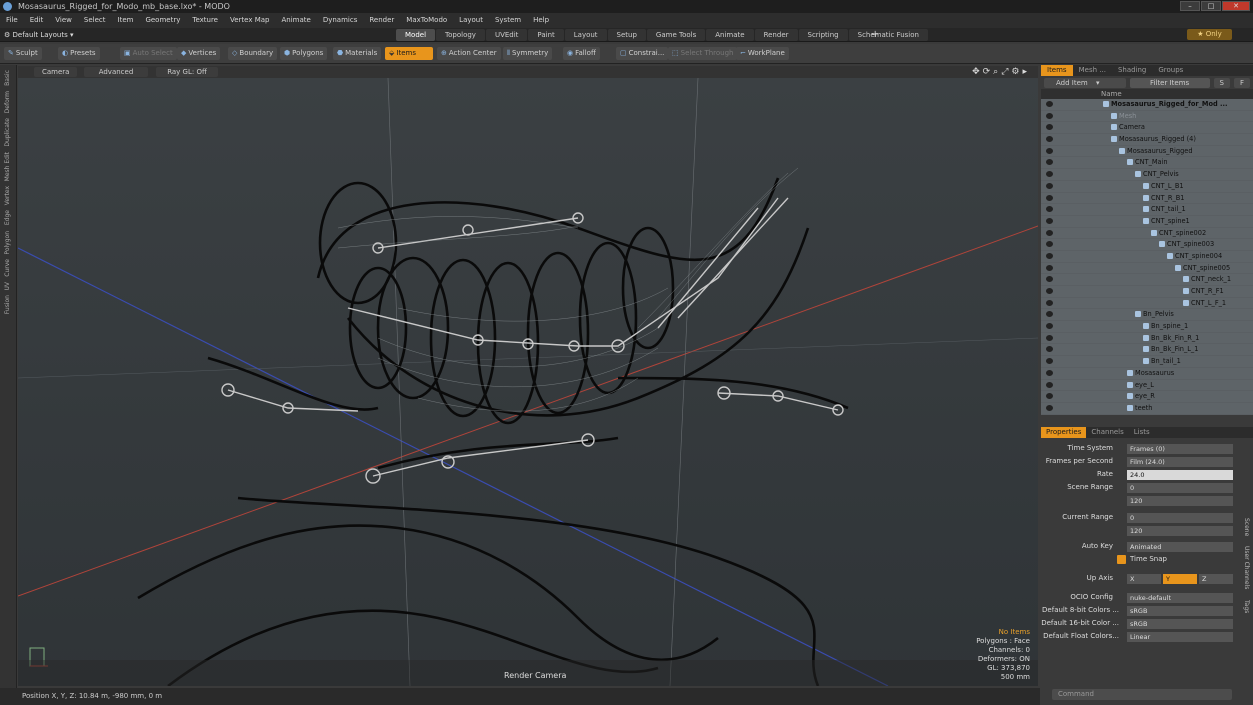 The height and width of the screenshot is (705, 1253). Describe the element at coordinates (1147, 245) in the screenshot. I see `tree-row: CNT_spine003` at that location.